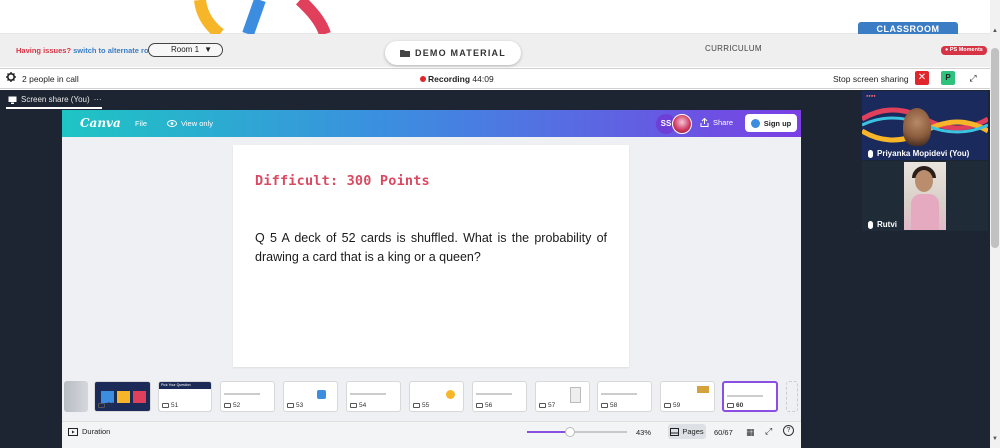 The image size is (1000, 448). I want to click on participant-button: P, so click(948, 78).